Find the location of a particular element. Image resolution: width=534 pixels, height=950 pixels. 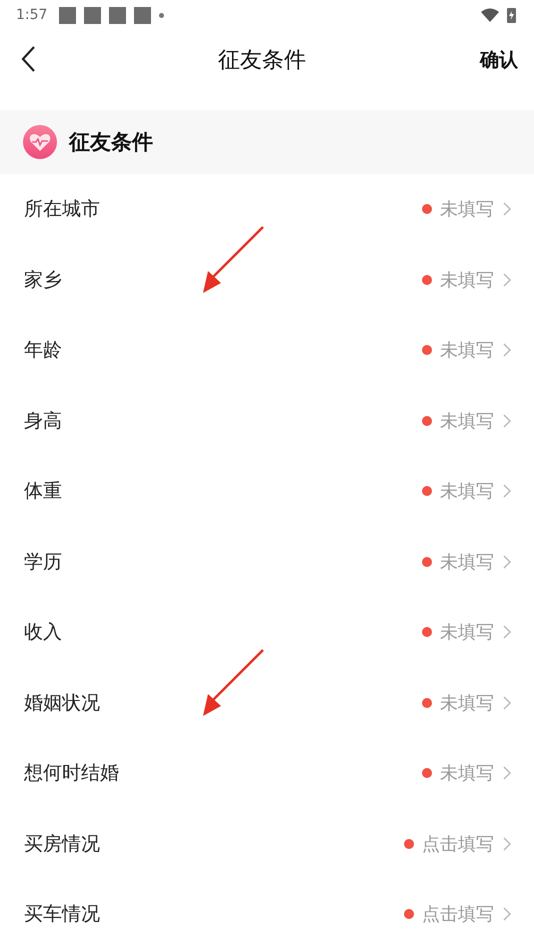

field-label: 所在城市 is located at coordinates (62, 209).